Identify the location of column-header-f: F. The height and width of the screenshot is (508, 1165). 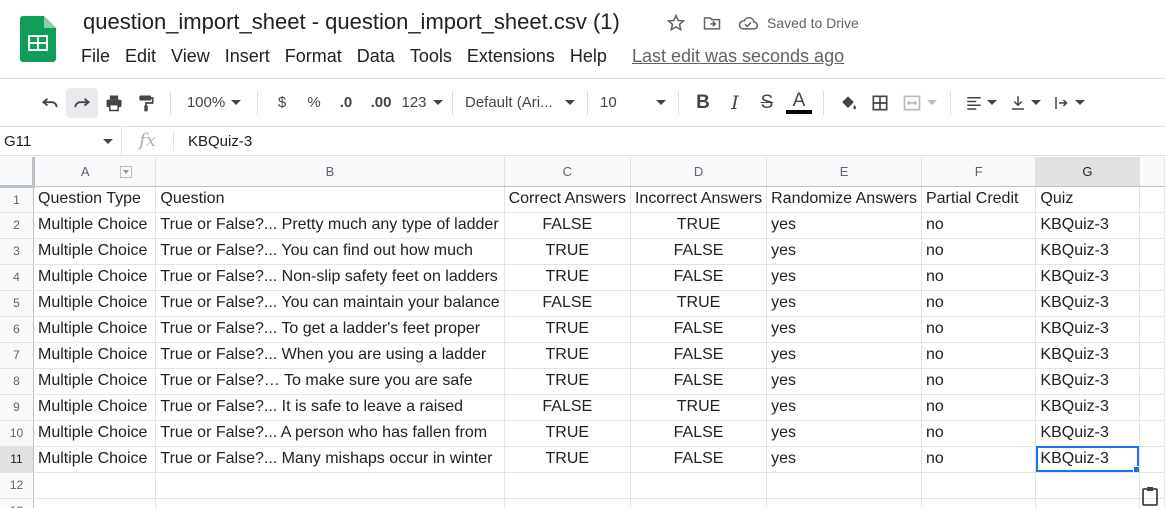
(979, 172).